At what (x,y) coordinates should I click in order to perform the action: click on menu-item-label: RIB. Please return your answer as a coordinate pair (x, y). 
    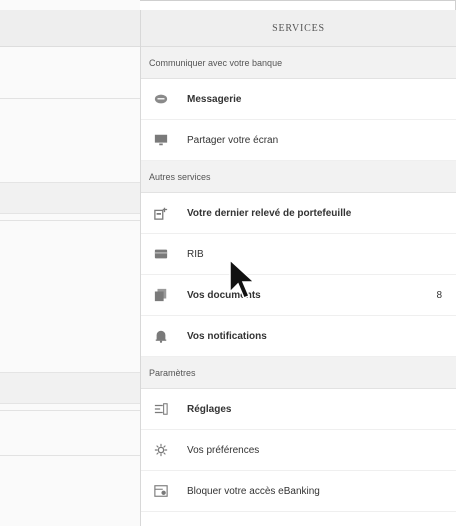
    Looking at the image, I should click on (195, 254).